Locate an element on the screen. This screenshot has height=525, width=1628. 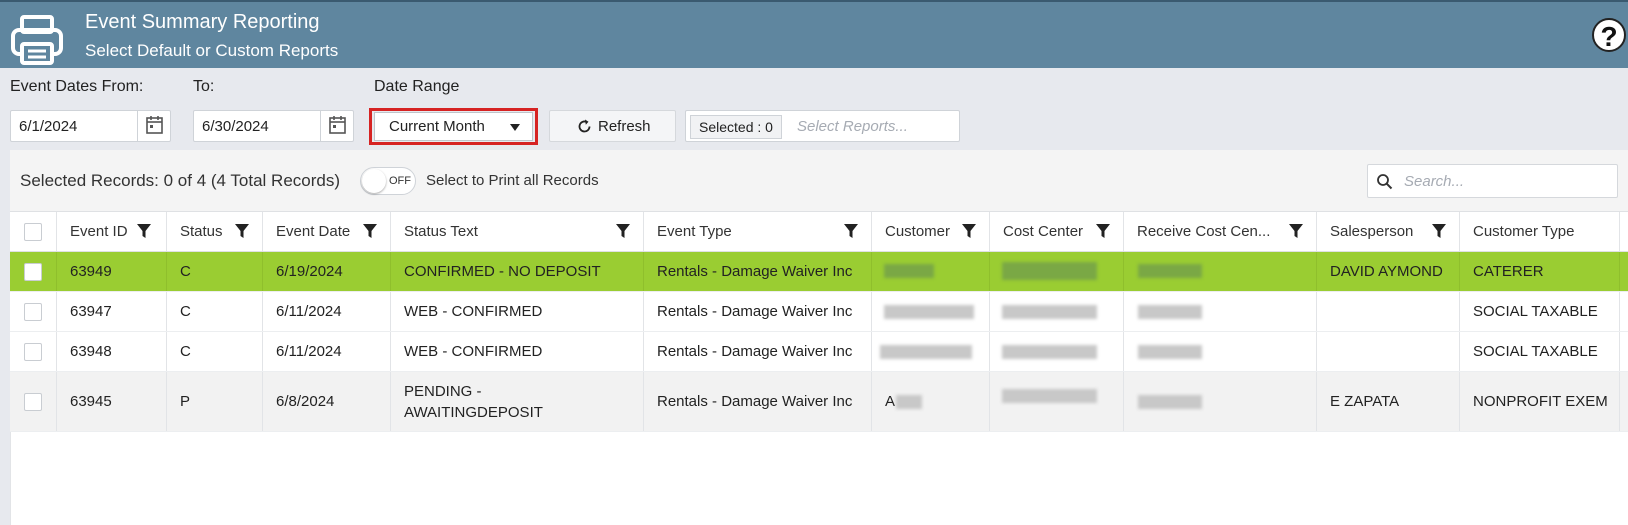
cell-event-date: 6/19/2024 is located at coordinates (327, 271).